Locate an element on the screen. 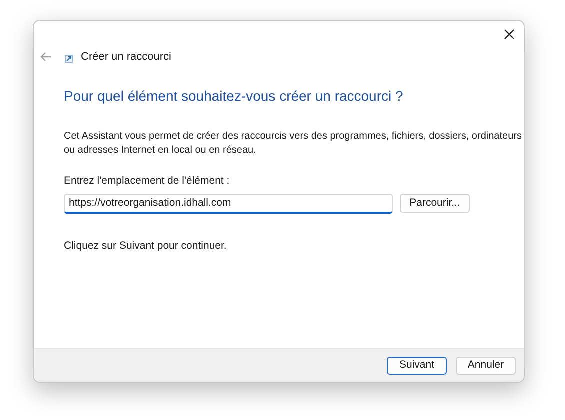  shortcut-icon is located at coordinates (69, 58).